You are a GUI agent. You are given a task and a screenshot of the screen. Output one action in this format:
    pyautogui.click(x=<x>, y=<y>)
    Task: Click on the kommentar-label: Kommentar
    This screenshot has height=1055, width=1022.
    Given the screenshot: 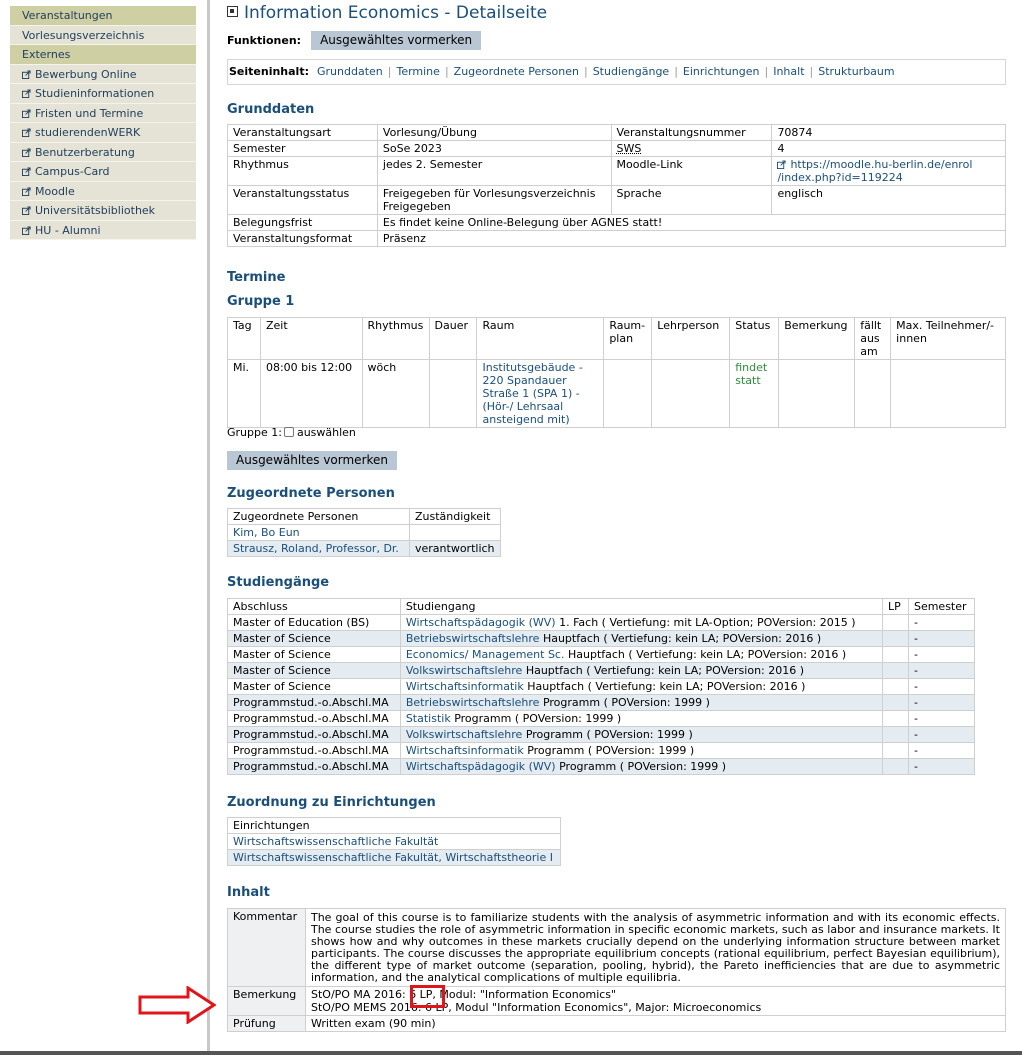 What is the action you would take?
    pyautogui.click(x=266, y=947)
    